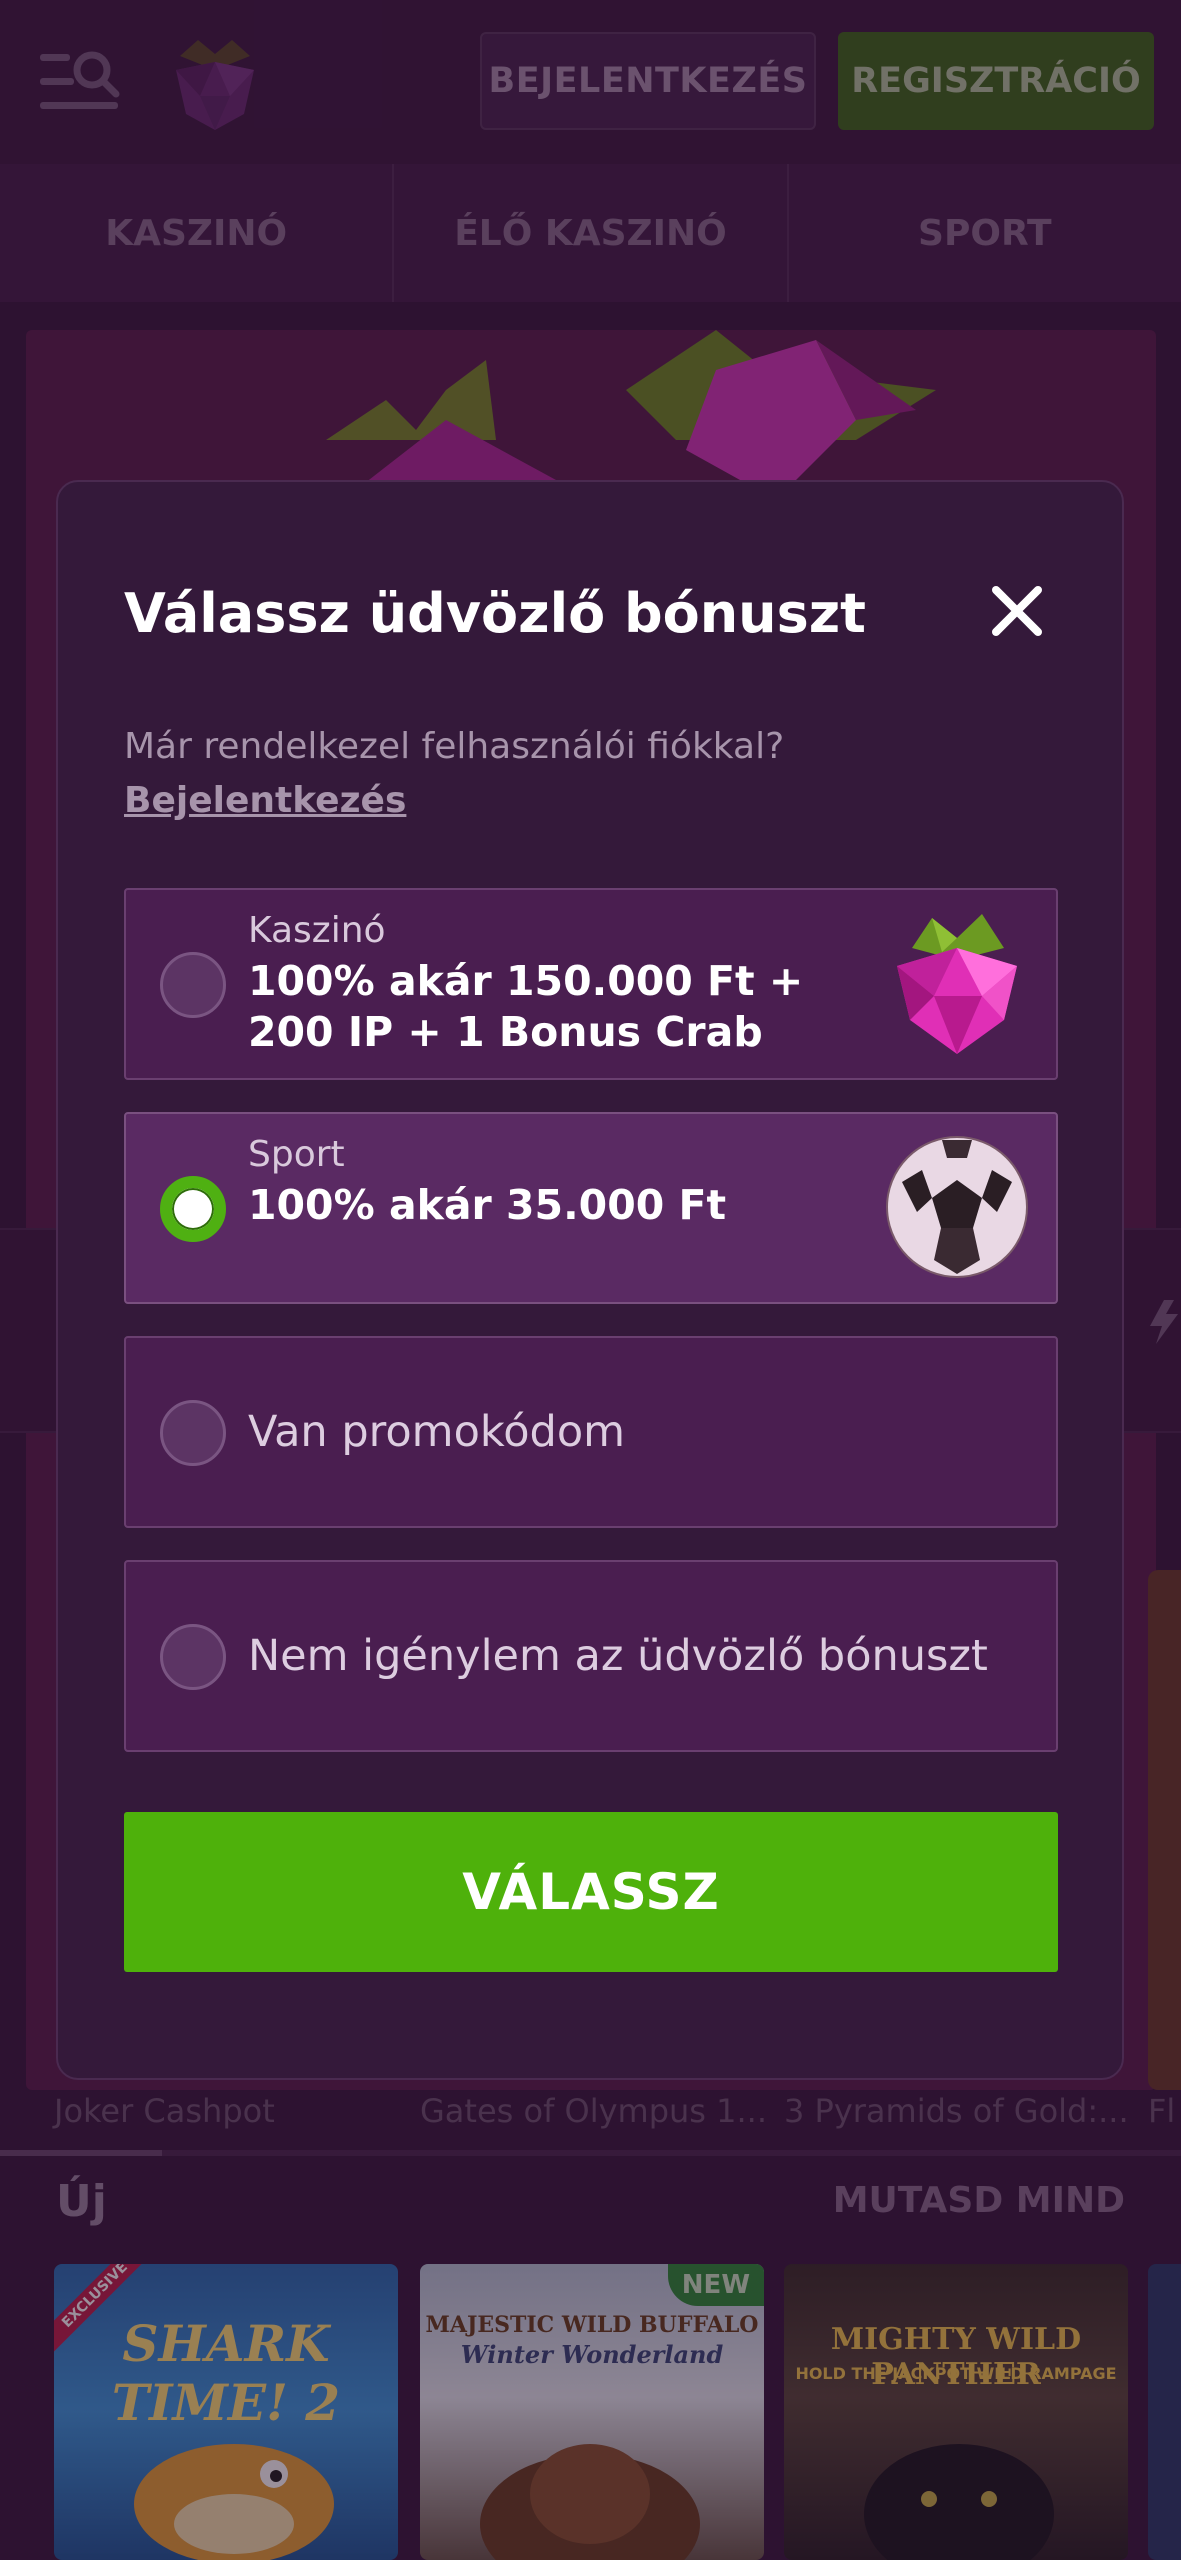 This screenshot has width=1181, height=2560. I want to click on bonus-option-sport: Sport 100% akár 35.000 Ft, so click(591, 1208).